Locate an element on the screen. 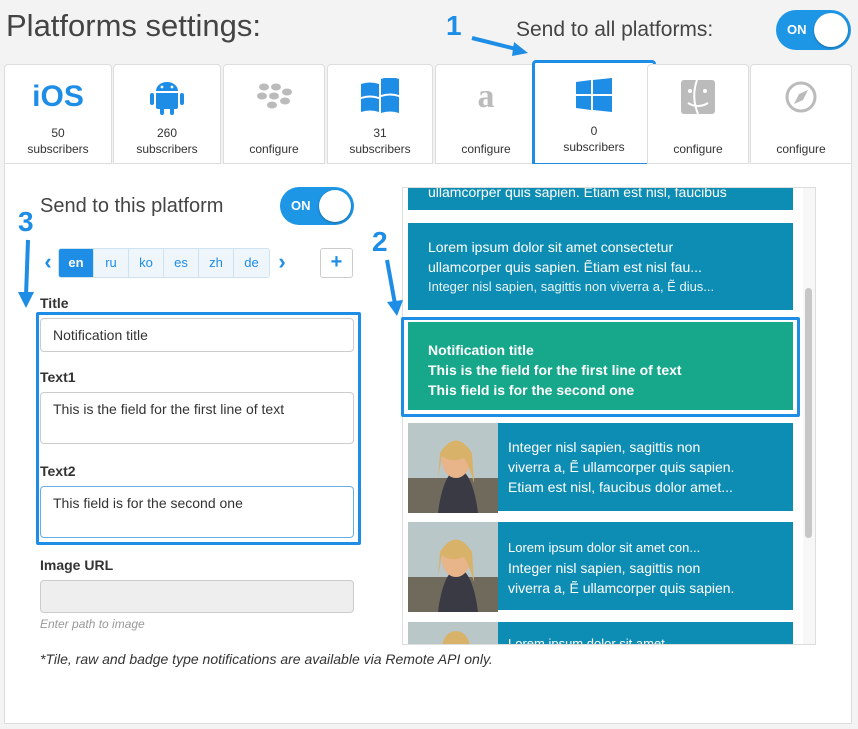 The height and width of the screenshot is (729, 858). preview-tile: Lorem ipsum dolor sit amet is located at coordinates (600, 633).